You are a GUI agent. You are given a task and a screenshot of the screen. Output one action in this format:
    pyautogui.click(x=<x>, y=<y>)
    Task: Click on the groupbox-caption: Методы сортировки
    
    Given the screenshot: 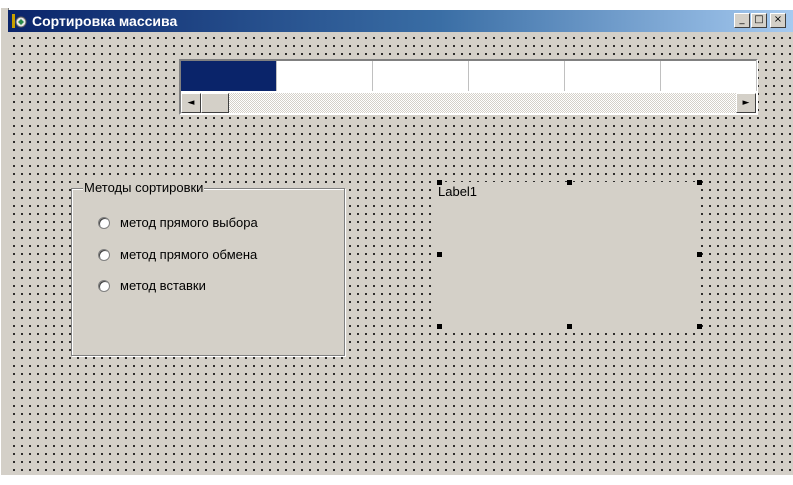 What is the action you would take?
    pyautogui.click(x=144, y=187)
    